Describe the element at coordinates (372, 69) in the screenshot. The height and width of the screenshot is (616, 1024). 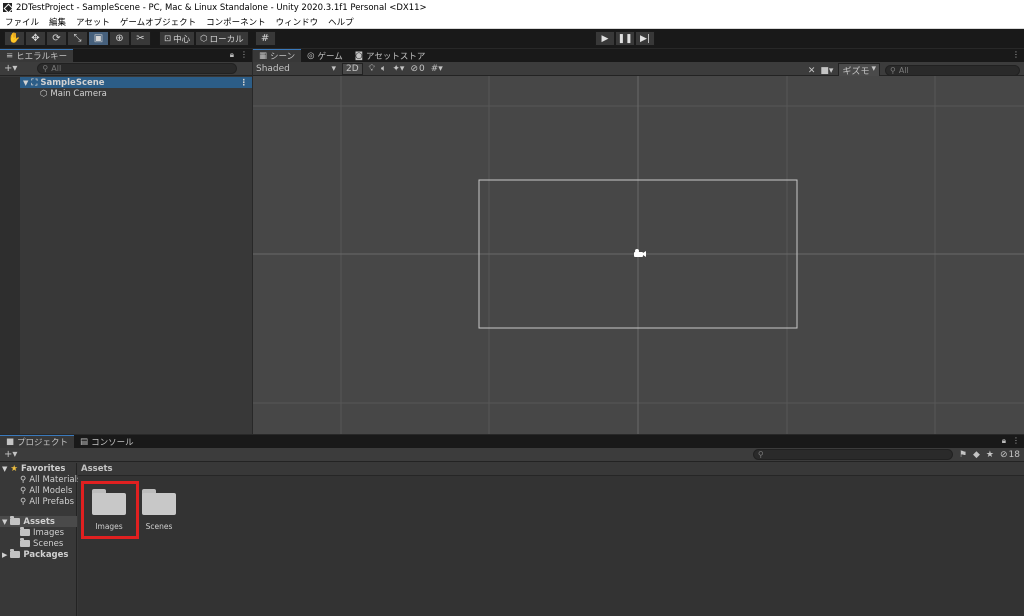
I see `lighting-toggle-icon: 💡︎` at that location.